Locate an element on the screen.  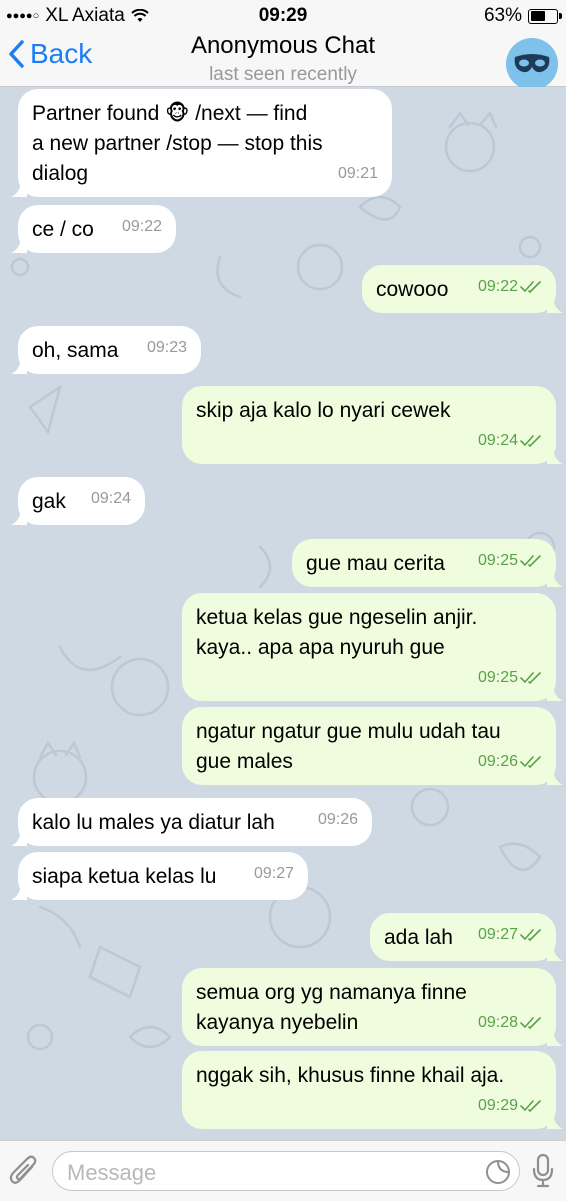
incoming-message-bubble: gak 09:24 is located at coordinates (78, 501).